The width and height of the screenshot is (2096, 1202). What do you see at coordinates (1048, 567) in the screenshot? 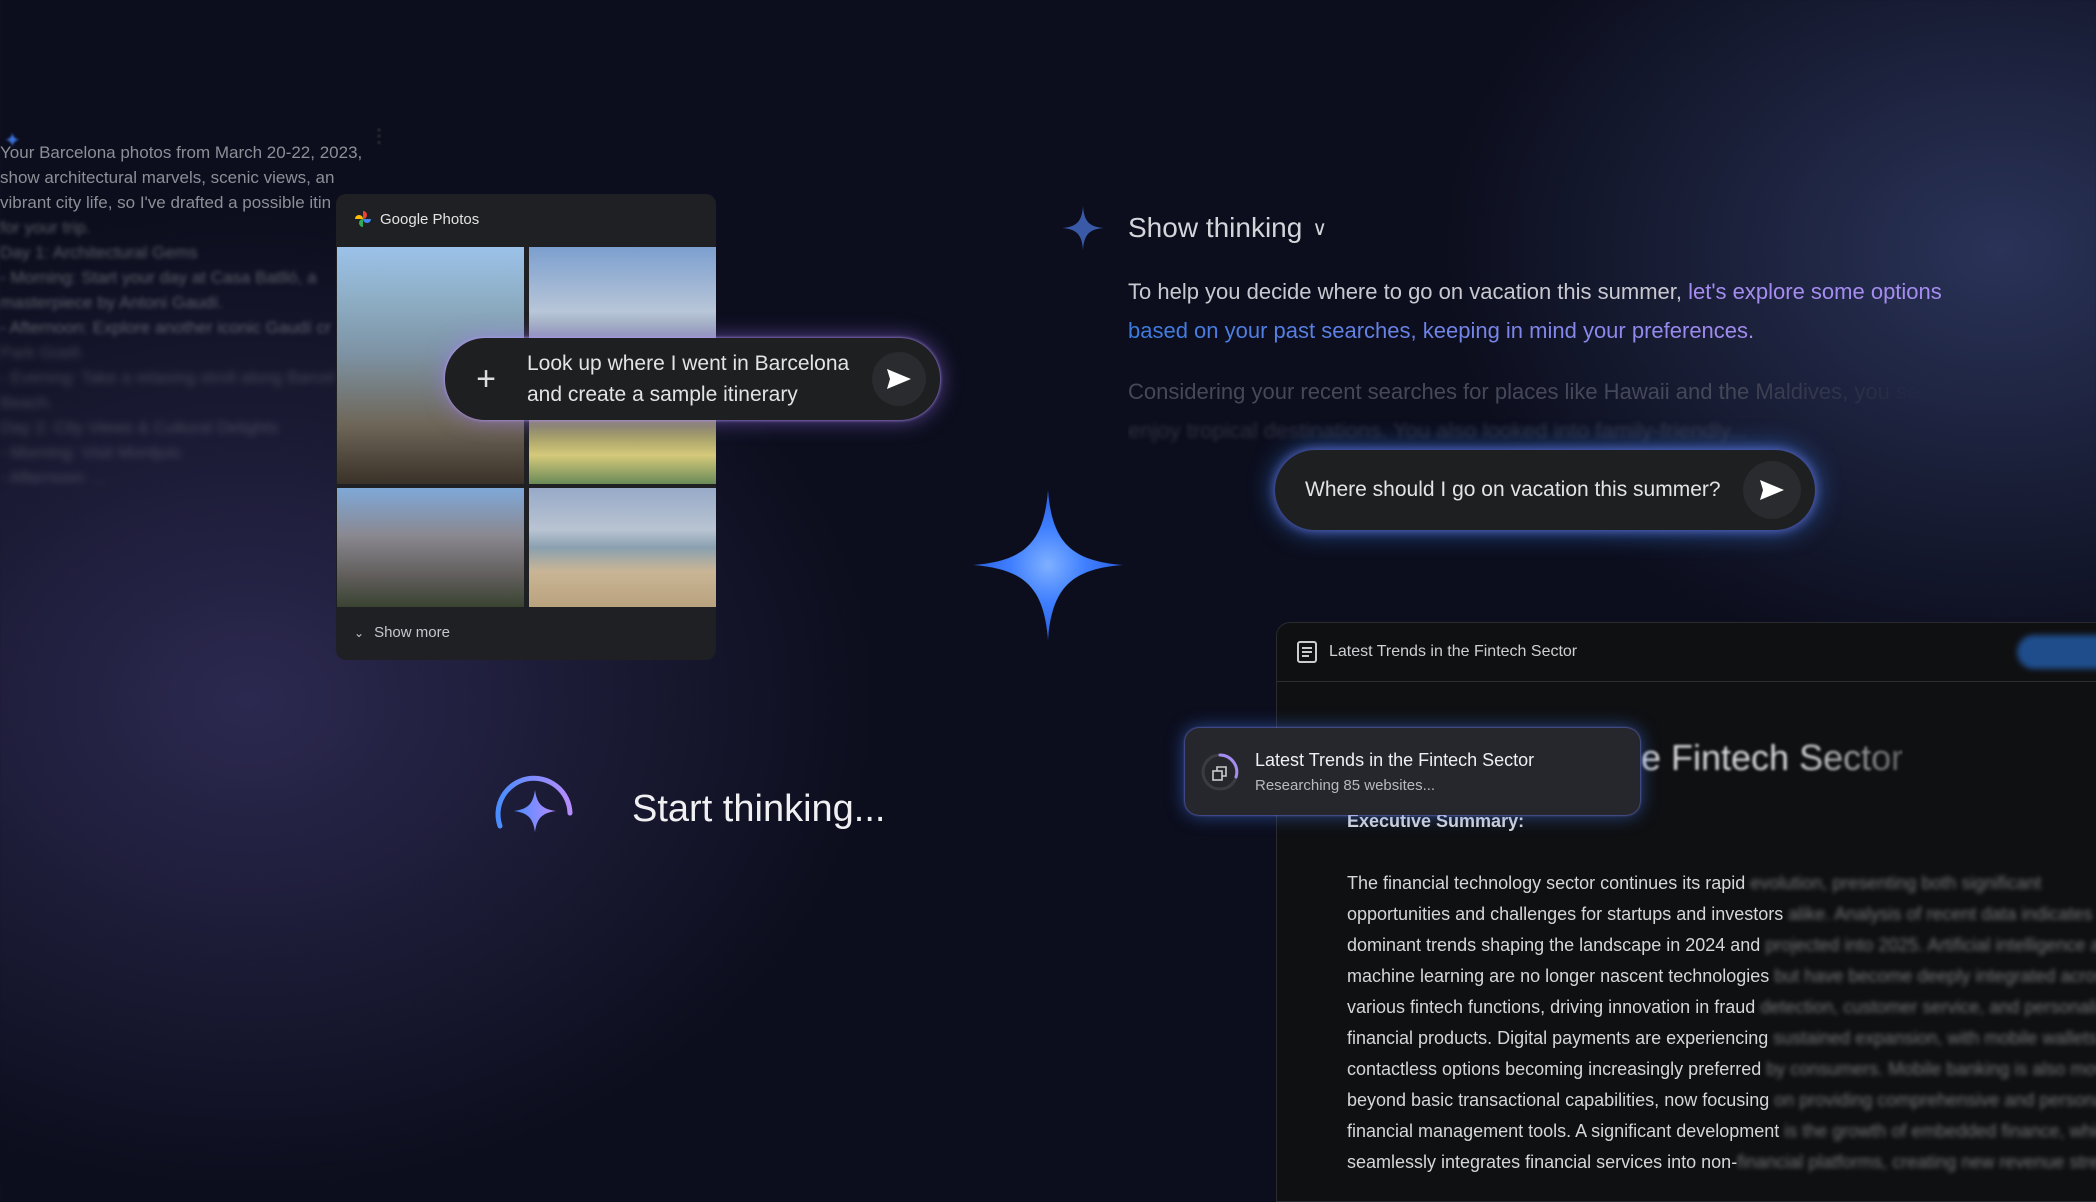
I see `gemini-sparkle-icon` at bounding box center [1048, 567].